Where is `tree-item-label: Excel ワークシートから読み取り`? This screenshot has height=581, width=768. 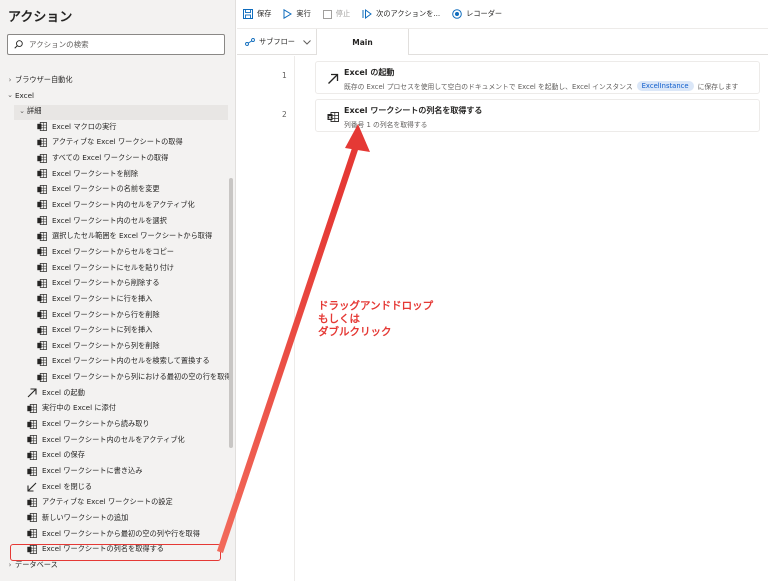 tree-item-label: Excel ワークシートから読み取り is located at coordinates (96, 424).